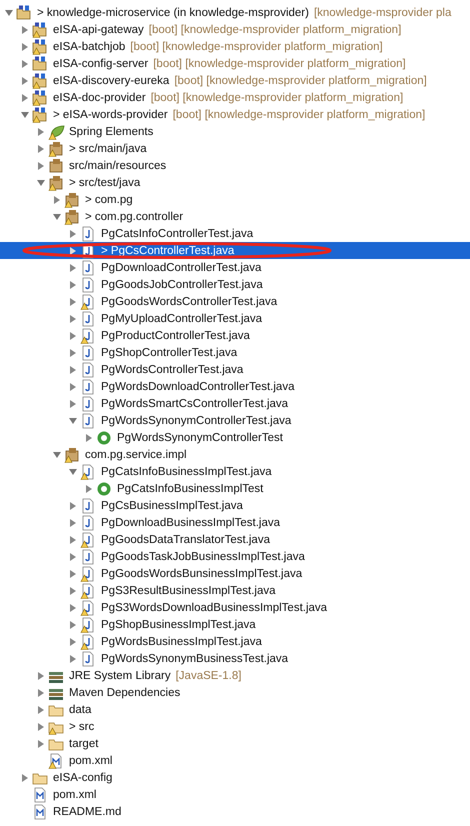 This screenshot has width=470, height=826. What do you see at coordinates (235, 403) in the screenshot?
I see `tree-item: PgWordsSmartCsControllerTest.java` at bounding box center [235, 403].